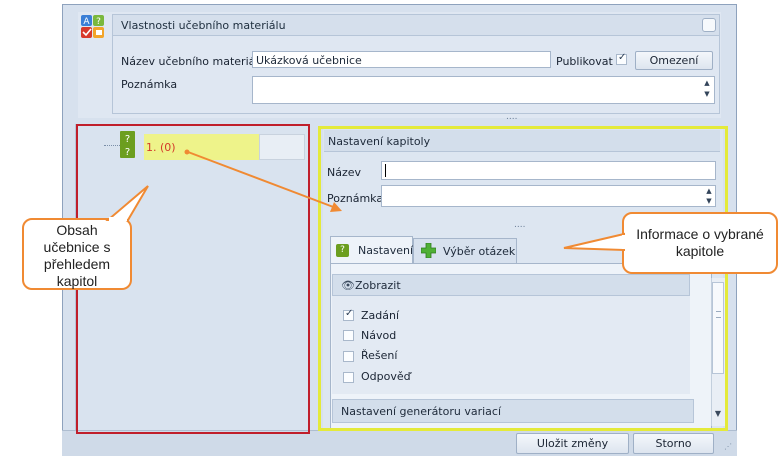 The image size is (784, 459). I want to click on left-callout-tail, so click(127, 203).